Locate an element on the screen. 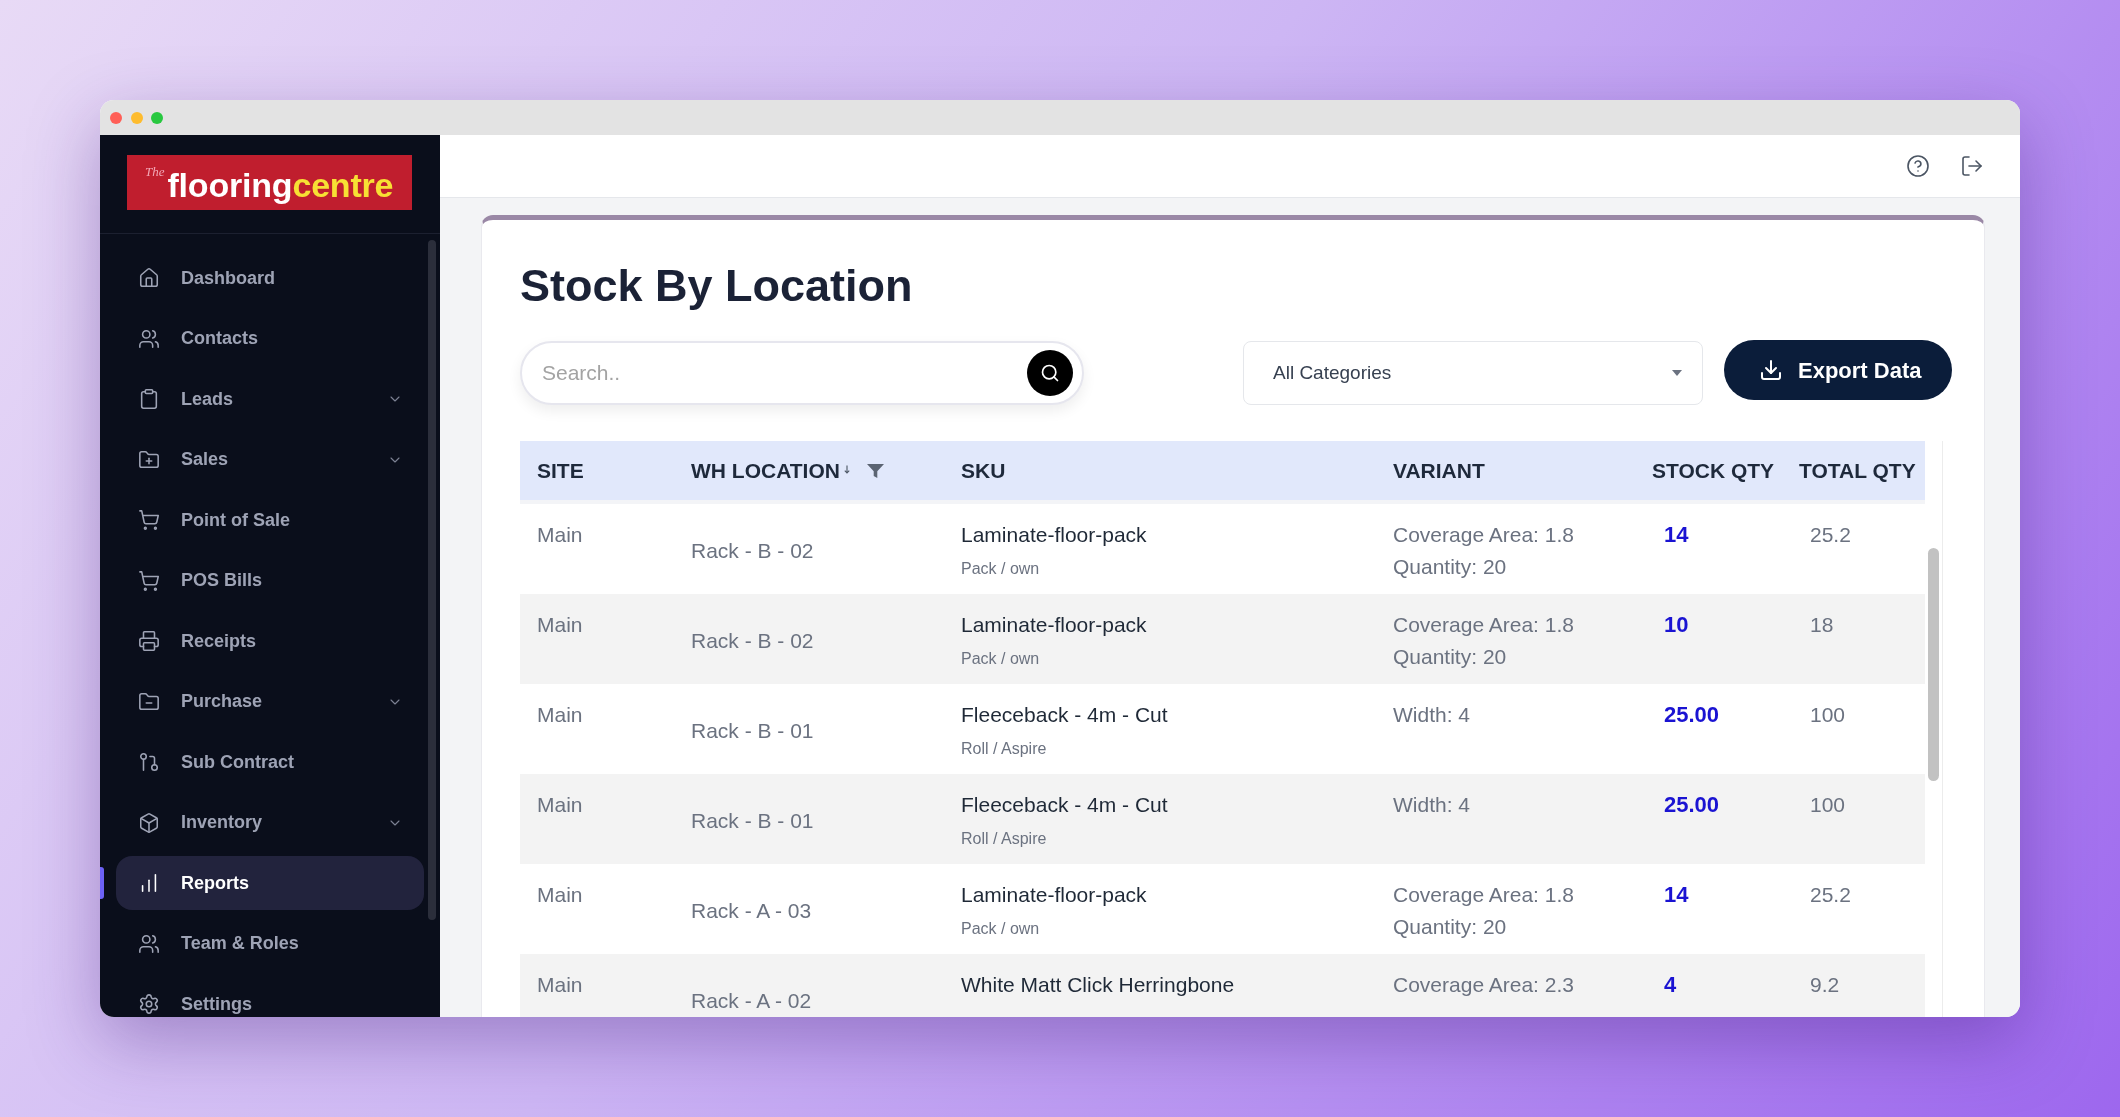 The width and height of the screenshot is (2120, 1117). stock-qty-text: 10 is located at coordinates (1676, 625).